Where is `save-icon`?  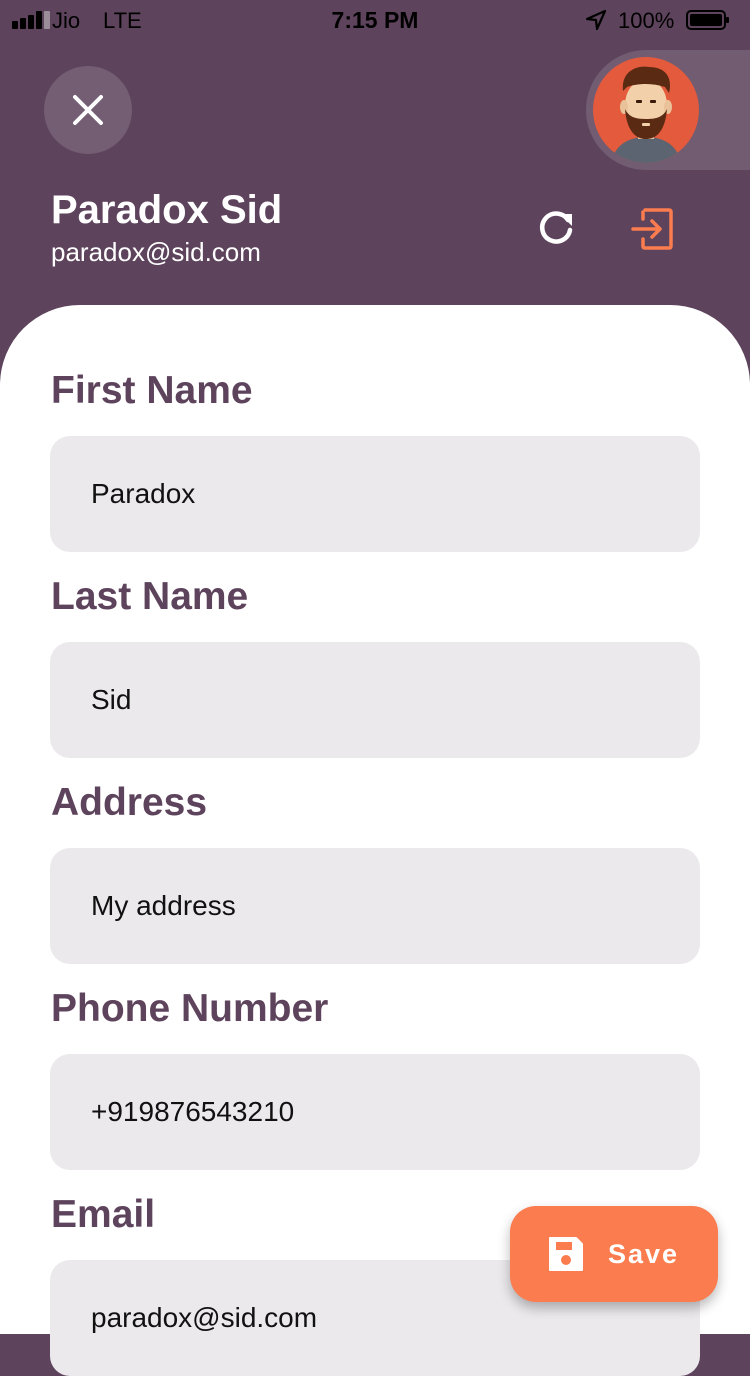 save-icon is located at coordinates (566, 1254).